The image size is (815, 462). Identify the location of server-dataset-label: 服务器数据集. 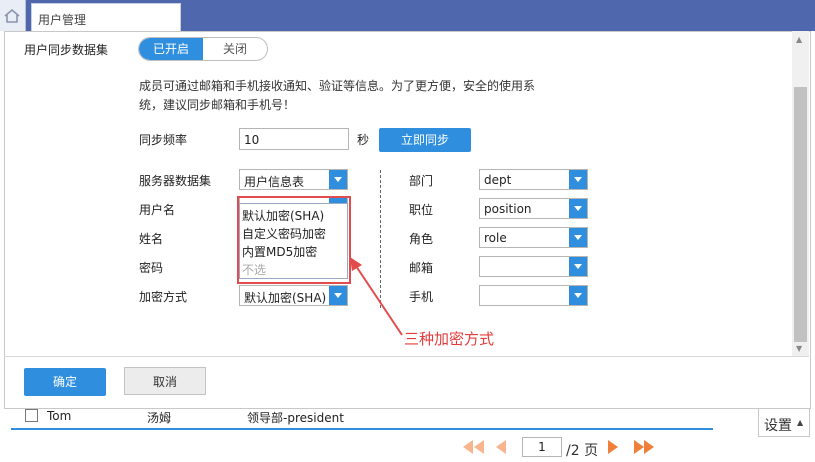
(175, 181).